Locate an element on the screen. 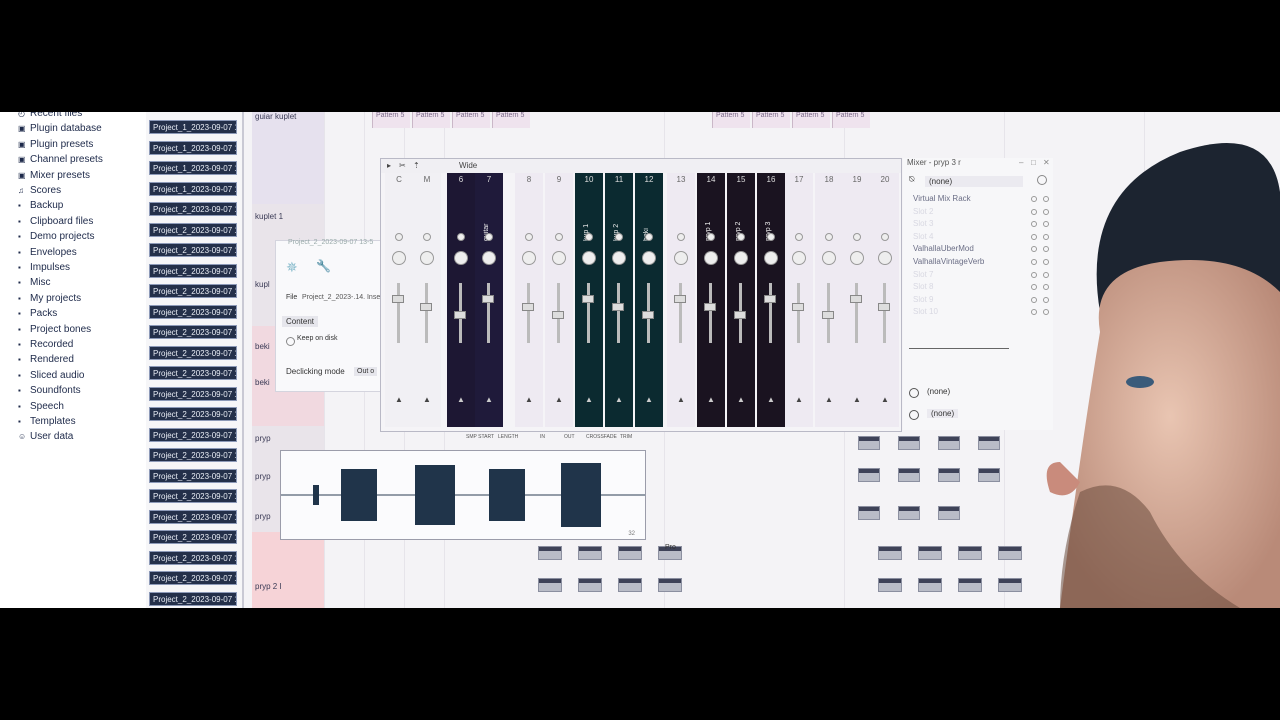 This screenshot has height=720, width=1280. mixer-strip: 8 ▲ is located at coordinates (529, 300).